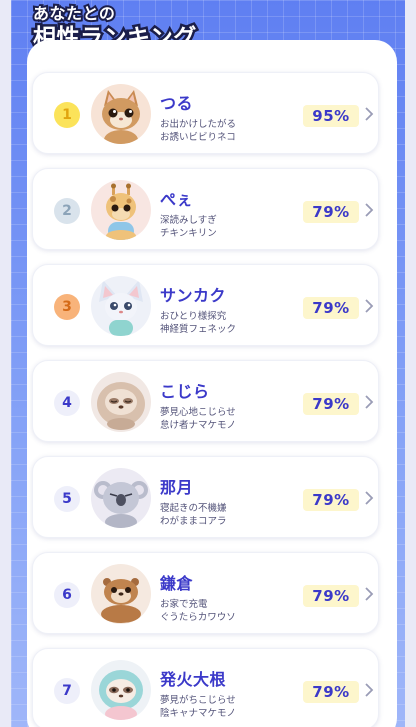  I want to click on user-type-line2: 怠け者ナマケモノ, so click(198, 425).